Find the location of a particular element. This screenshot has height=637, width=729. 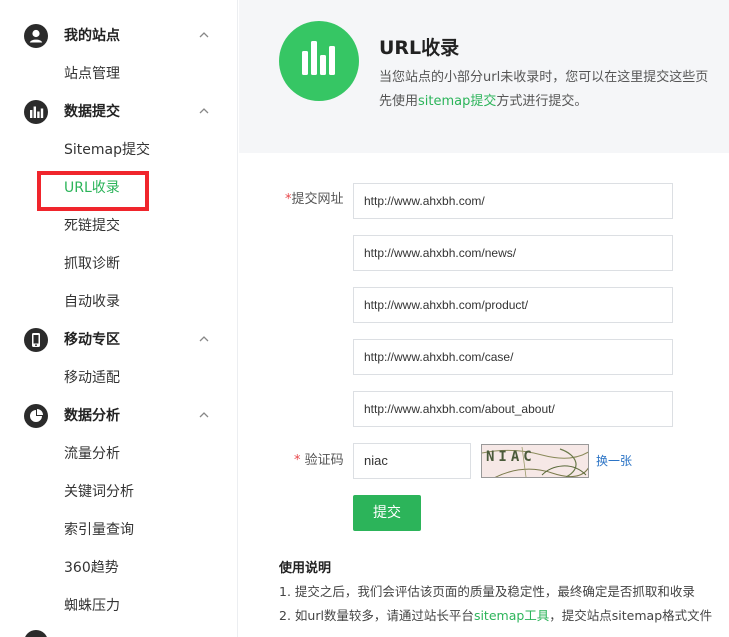

url-label-text: 提交网址 is located at coordinates (317, 199).